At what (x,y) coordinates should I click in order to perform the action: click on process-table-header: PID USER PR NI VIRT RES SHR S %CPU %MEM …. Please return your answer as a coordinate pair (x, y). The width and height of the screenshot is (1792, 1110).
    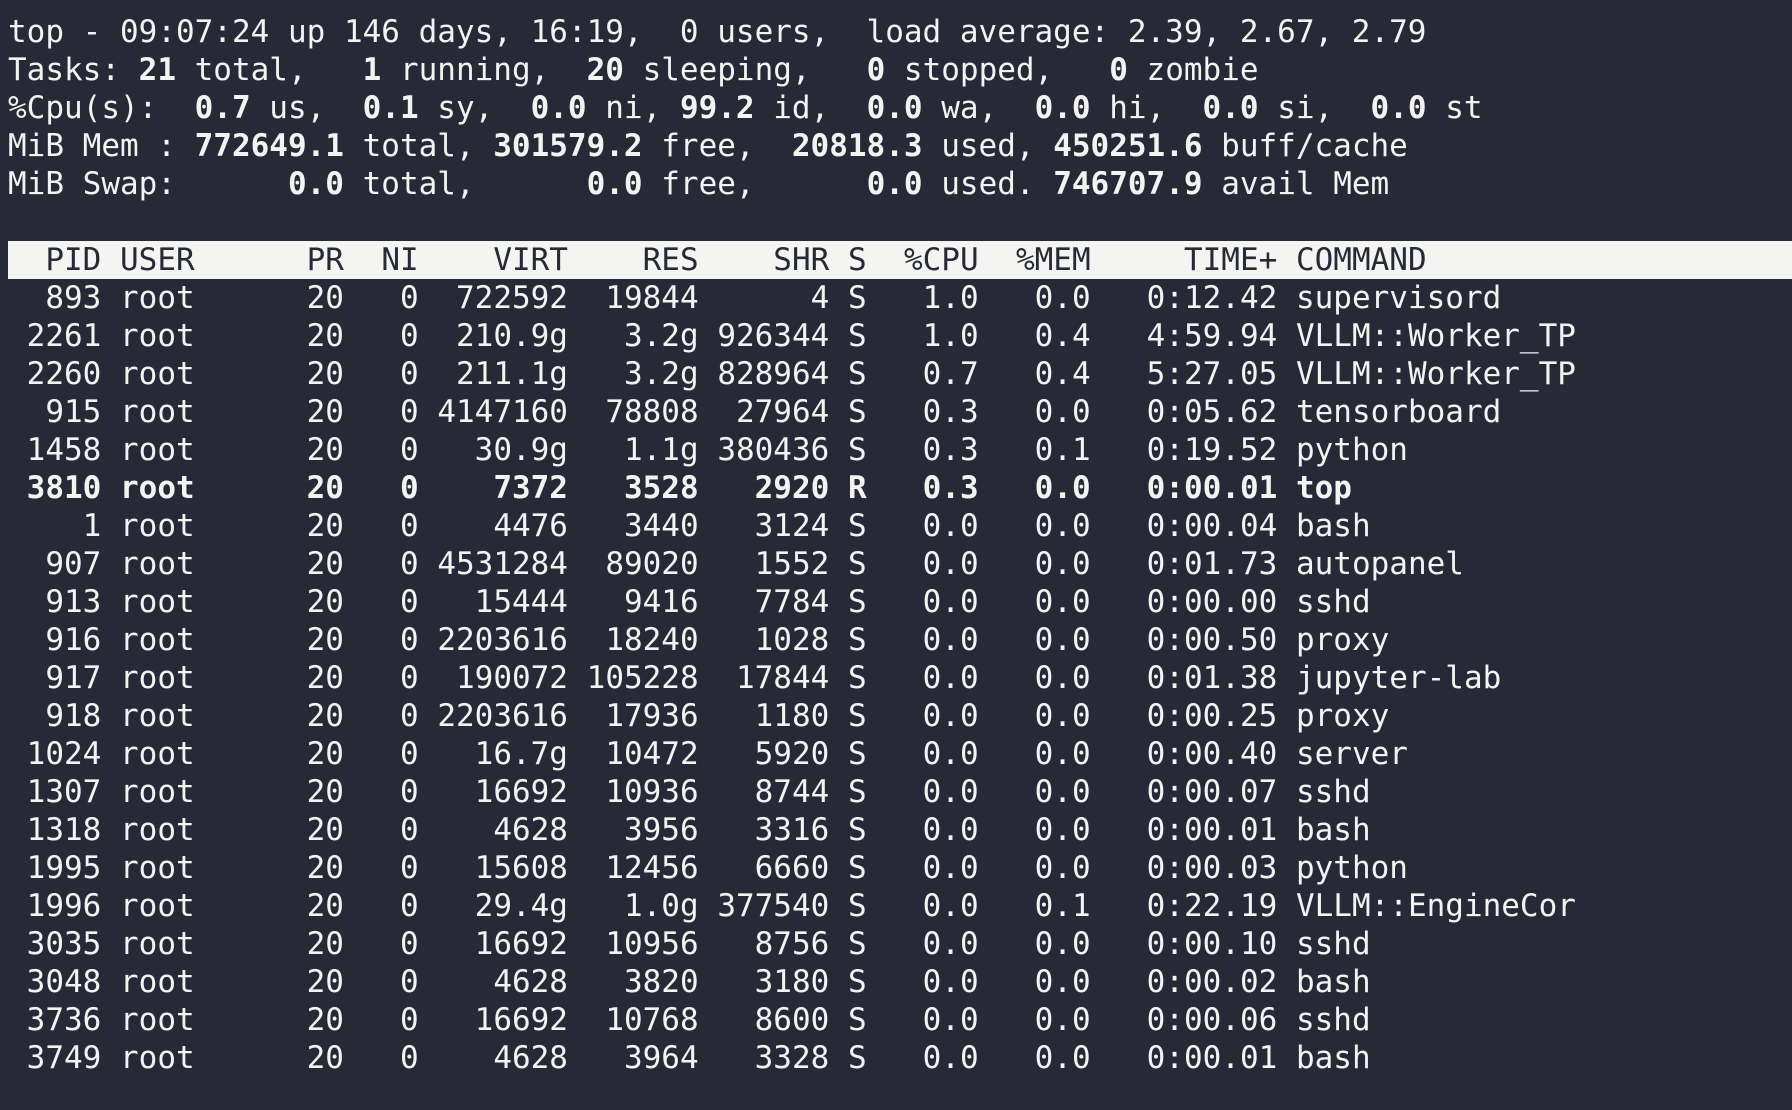
    Looking at the image, I should click on (900, 260).